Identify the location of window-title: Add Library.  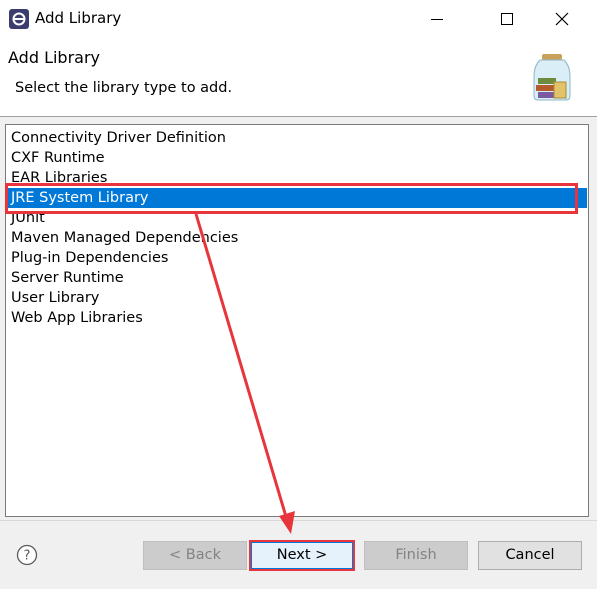
(78, 18).